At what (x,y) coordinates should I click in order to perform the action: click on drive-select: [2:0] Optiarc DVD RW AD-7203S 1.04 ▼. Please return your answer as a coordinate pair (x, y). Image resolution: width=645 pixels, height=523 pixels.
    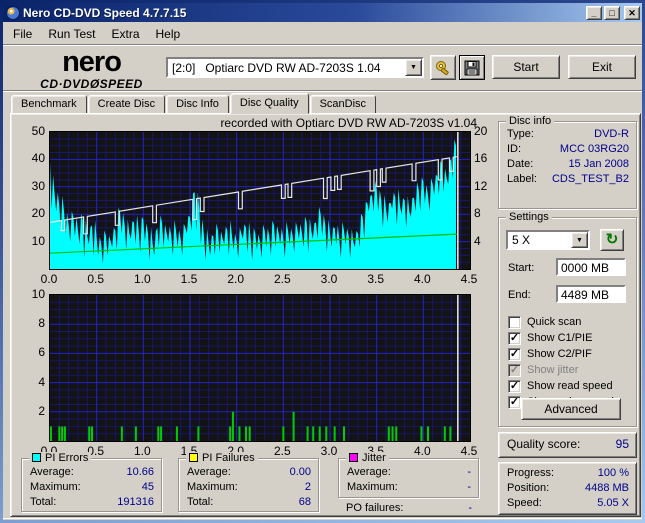
    Looking at the image, I should click on (295, 67).